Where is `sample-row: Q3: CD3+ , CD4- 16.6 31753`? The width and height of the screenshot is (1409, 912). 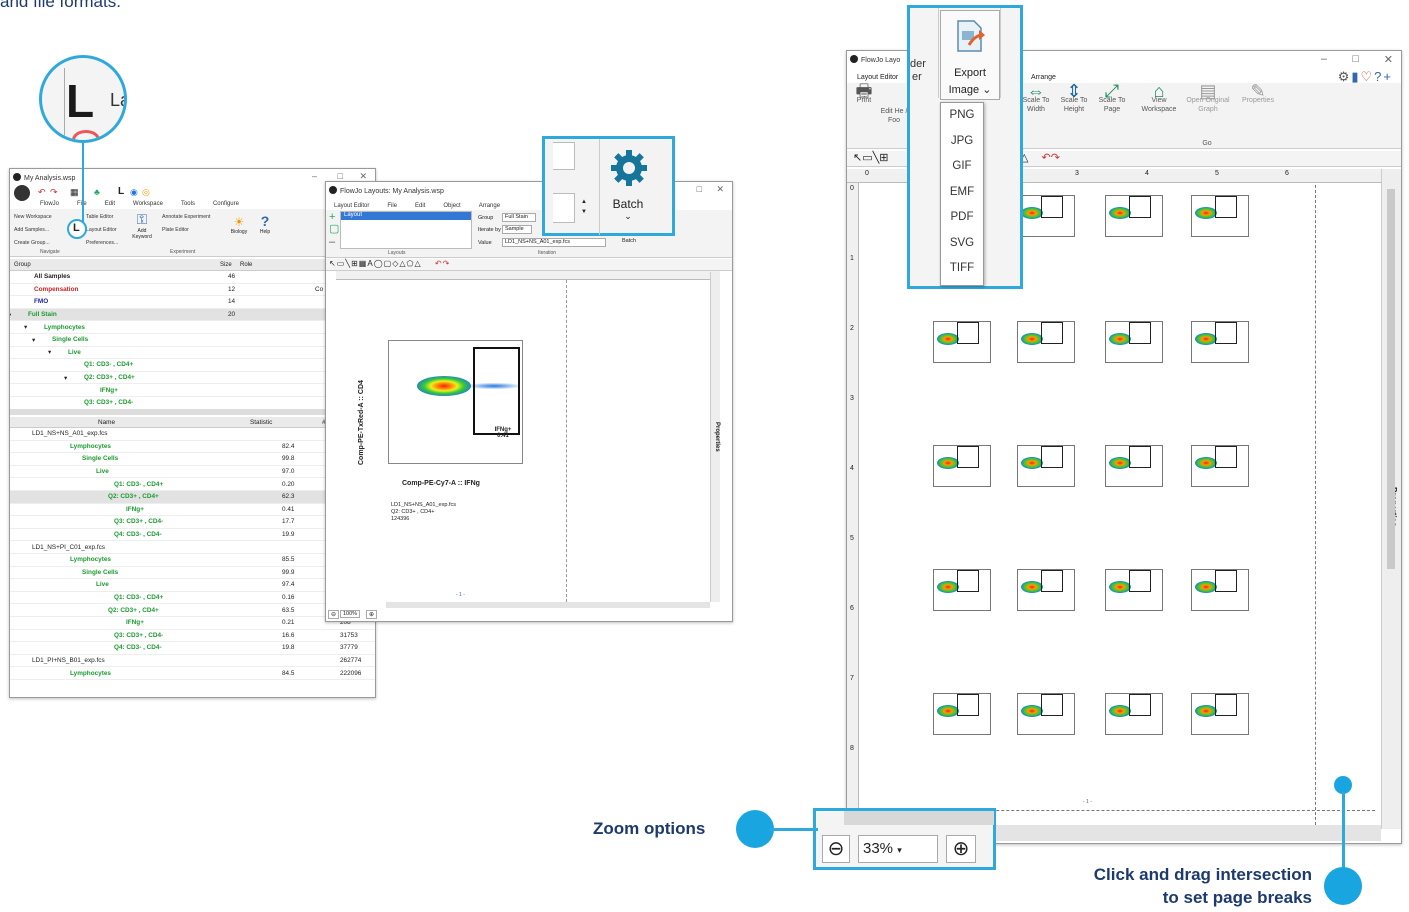
sample-row: Q3: CD3+ , CD4- 16.6 31753 is located at coordinates (192, 636).